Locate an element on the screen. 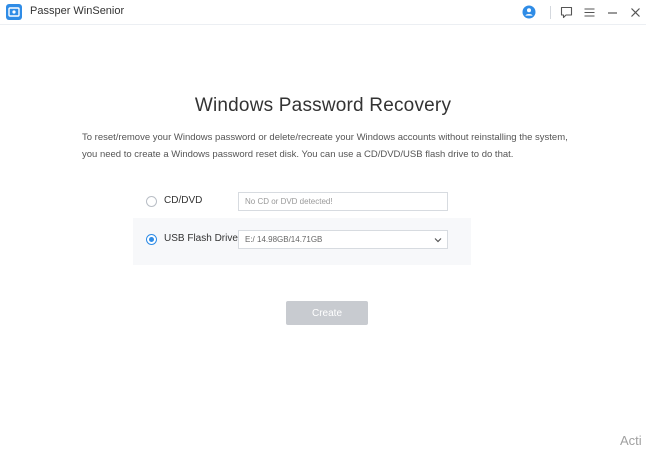  app-title: Passper WinSenior is located at coordinates (77, 11).